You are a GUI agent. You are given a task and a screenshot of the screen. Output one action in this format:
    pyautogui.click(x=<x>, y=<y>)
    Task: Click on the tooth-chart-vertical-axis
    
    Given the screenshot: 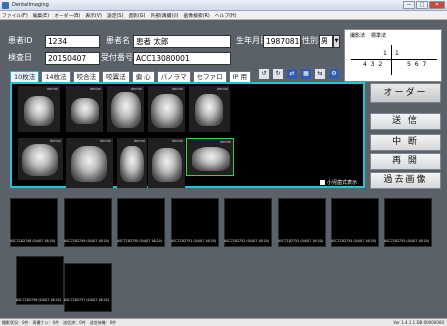 What is the action you would take?
    pyautogui.click(x=391, y=60)
    